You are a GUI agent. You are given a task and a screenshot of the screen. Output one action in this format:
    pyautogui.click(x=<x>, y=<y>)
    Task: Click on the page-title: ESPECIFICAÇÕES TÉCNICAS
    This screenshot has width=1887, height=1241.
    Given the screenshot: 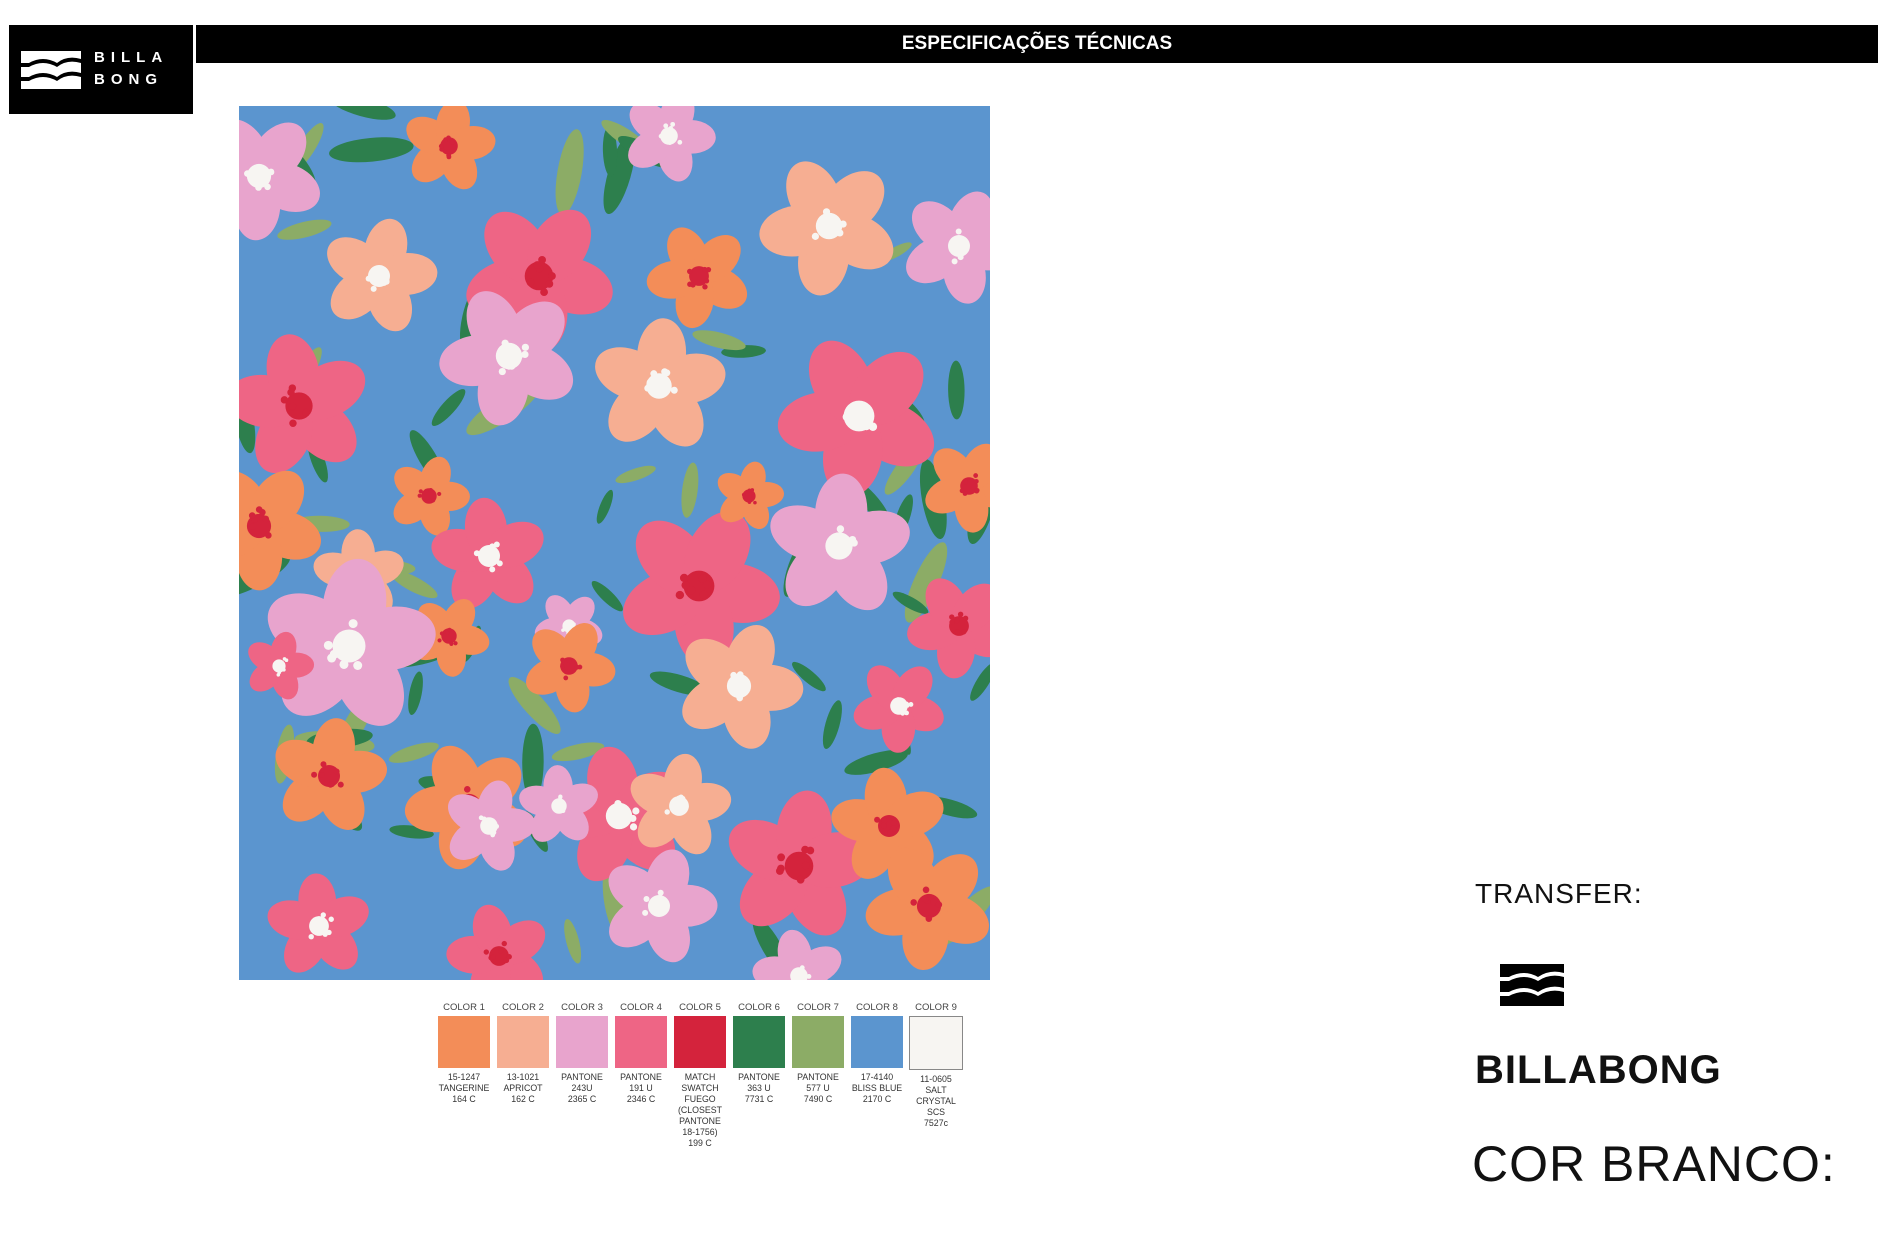 What is the action you would take?
    pyautogui.click(x=1037, y=44)
    